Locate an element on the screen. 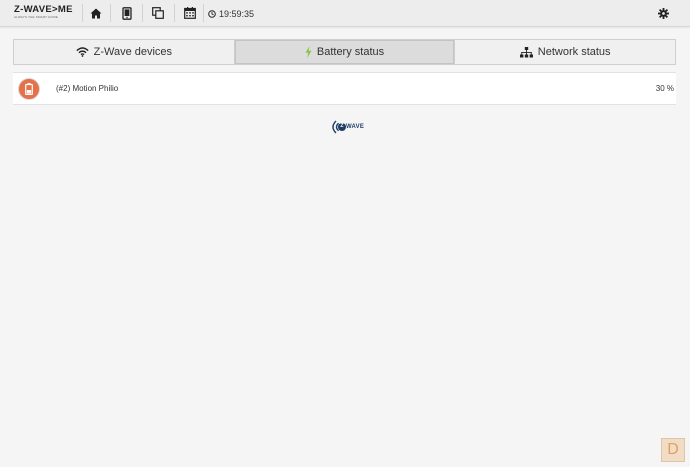 This screenshot has height=467, width=690. rooms-button is located at coordinates (158, 13).